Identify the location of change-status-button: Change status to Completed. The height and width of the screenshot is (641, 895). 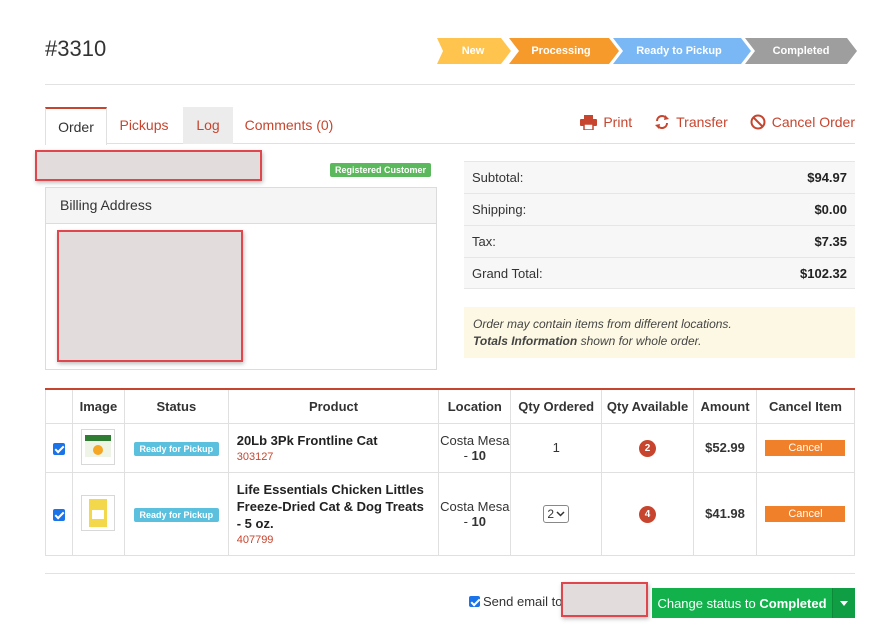
(753, 603).